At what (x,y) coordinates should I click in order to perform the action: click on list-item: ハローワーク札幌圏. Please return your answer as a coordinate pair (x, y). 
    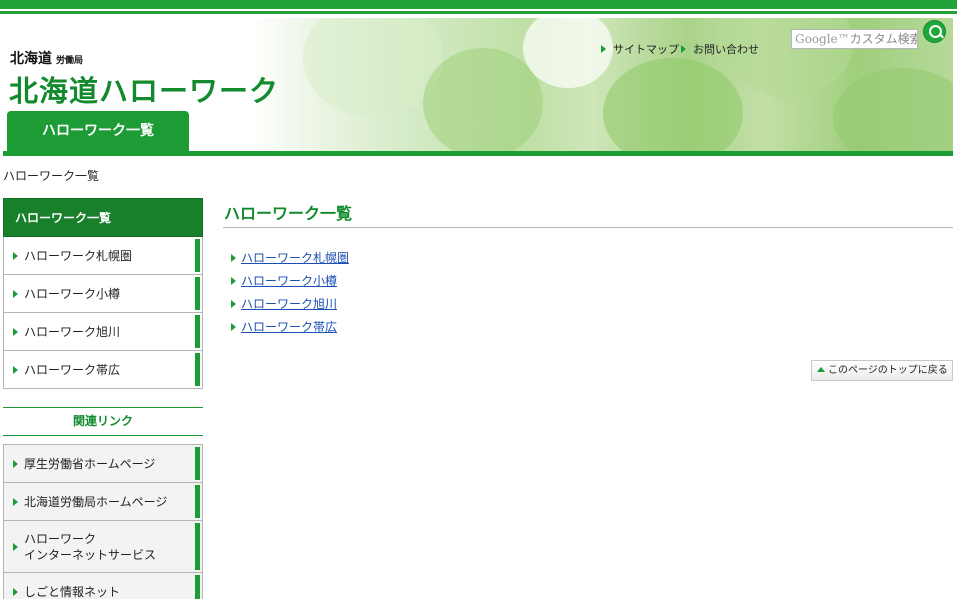
    Looking at the image, I should click on (290, 257).